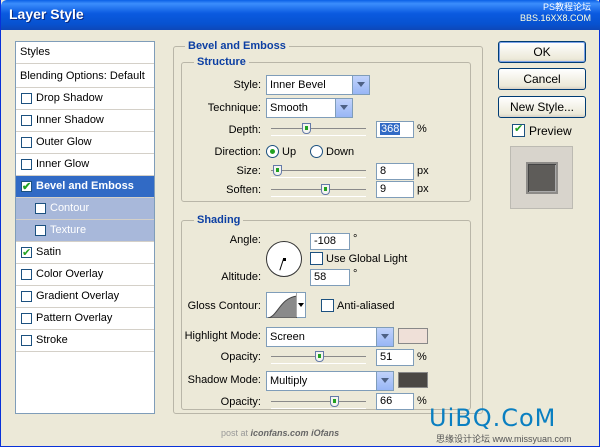 The width and height of the screenshot is (600, 447). Describe the element at coordinates (85, 53) in the screenshot. I see `styles-header: Styles` at that location.